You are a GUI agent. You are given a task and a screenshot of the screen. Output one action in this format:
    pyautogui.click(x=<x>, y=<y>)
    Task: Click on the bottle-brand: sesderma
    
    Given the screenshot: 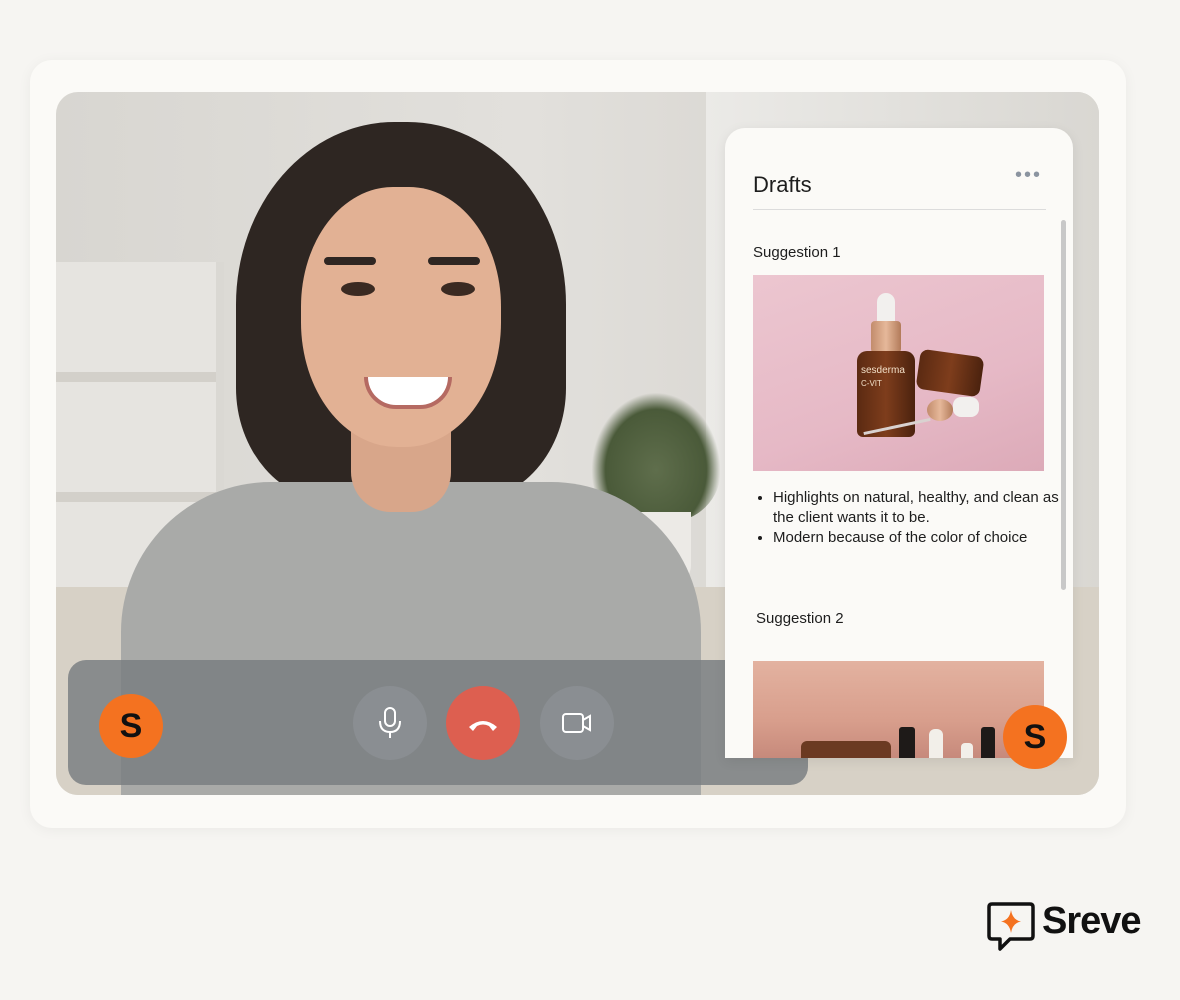 What is the action you would take?
    pyautogui.click(x=883, y=370)
    